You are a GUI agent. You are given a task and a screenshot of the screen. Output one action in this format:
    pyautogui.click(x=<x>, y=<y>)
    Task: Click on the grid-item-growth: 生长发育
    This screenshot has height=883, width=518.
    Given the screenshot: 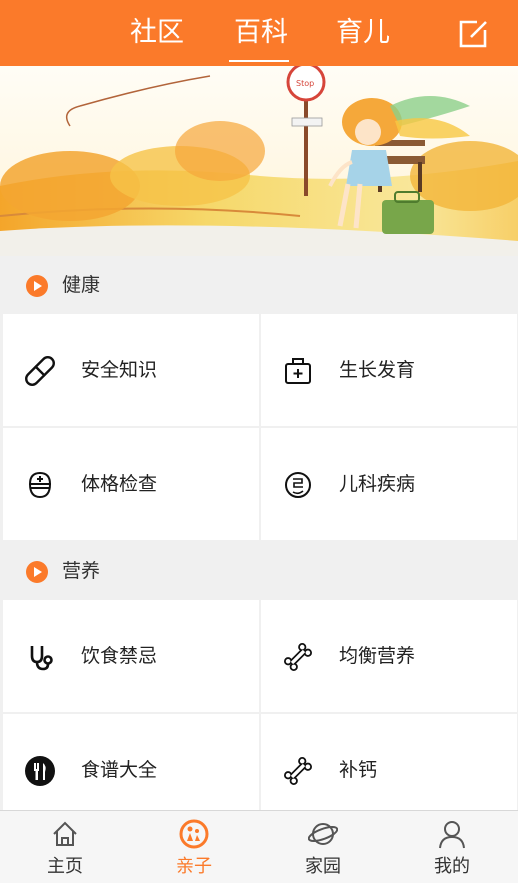 What is the action you would take?
    pyautogui.click(x=389, y=370)
    